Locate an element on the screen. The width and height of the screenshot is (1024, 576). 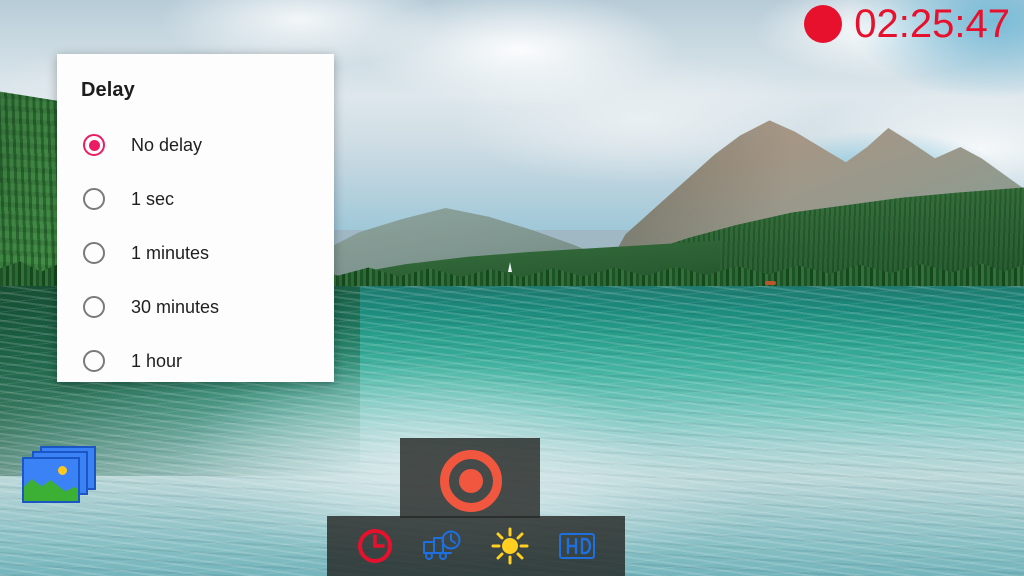
tool-bar is located at coordinates (476, 546).